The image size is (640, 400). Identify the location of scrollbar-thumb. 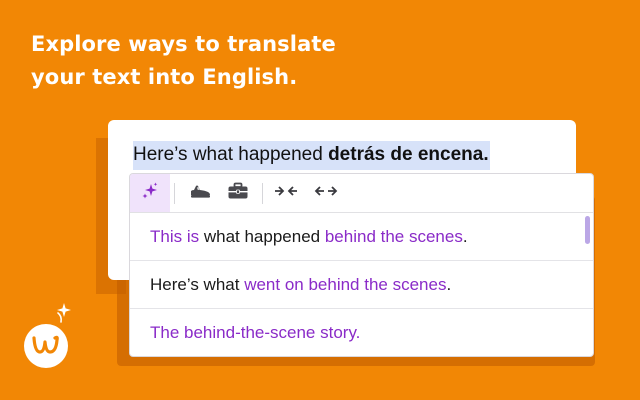
(587, 230).